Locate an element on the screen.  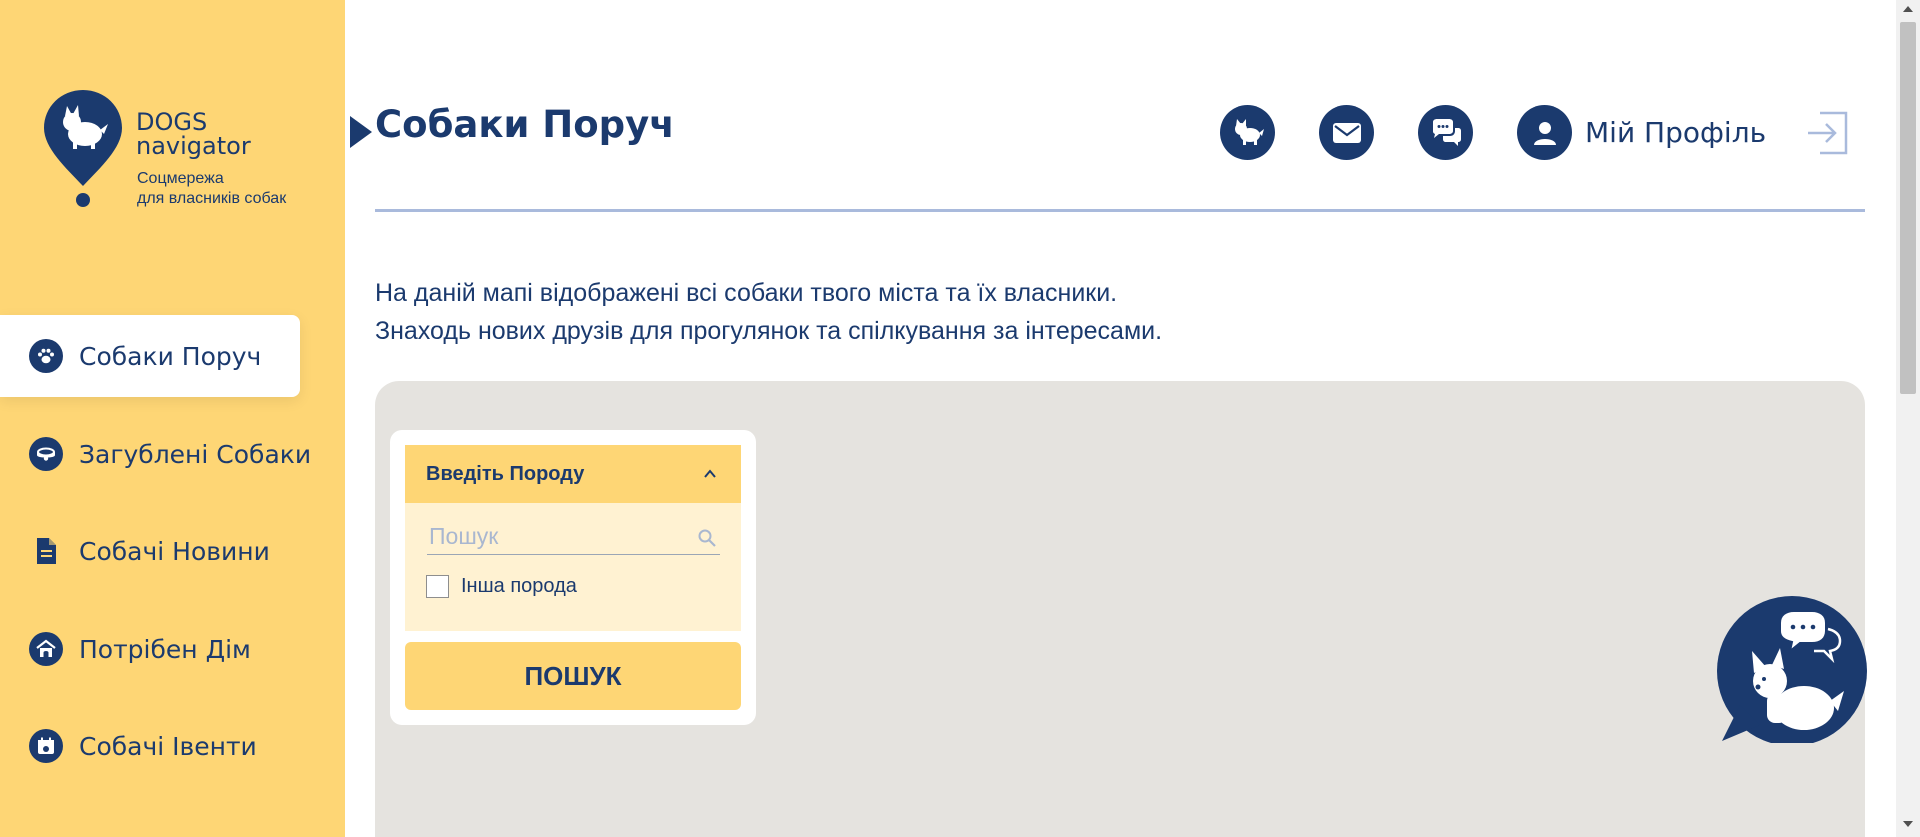
page-scrollbar is located at coordinates (1908, 418).